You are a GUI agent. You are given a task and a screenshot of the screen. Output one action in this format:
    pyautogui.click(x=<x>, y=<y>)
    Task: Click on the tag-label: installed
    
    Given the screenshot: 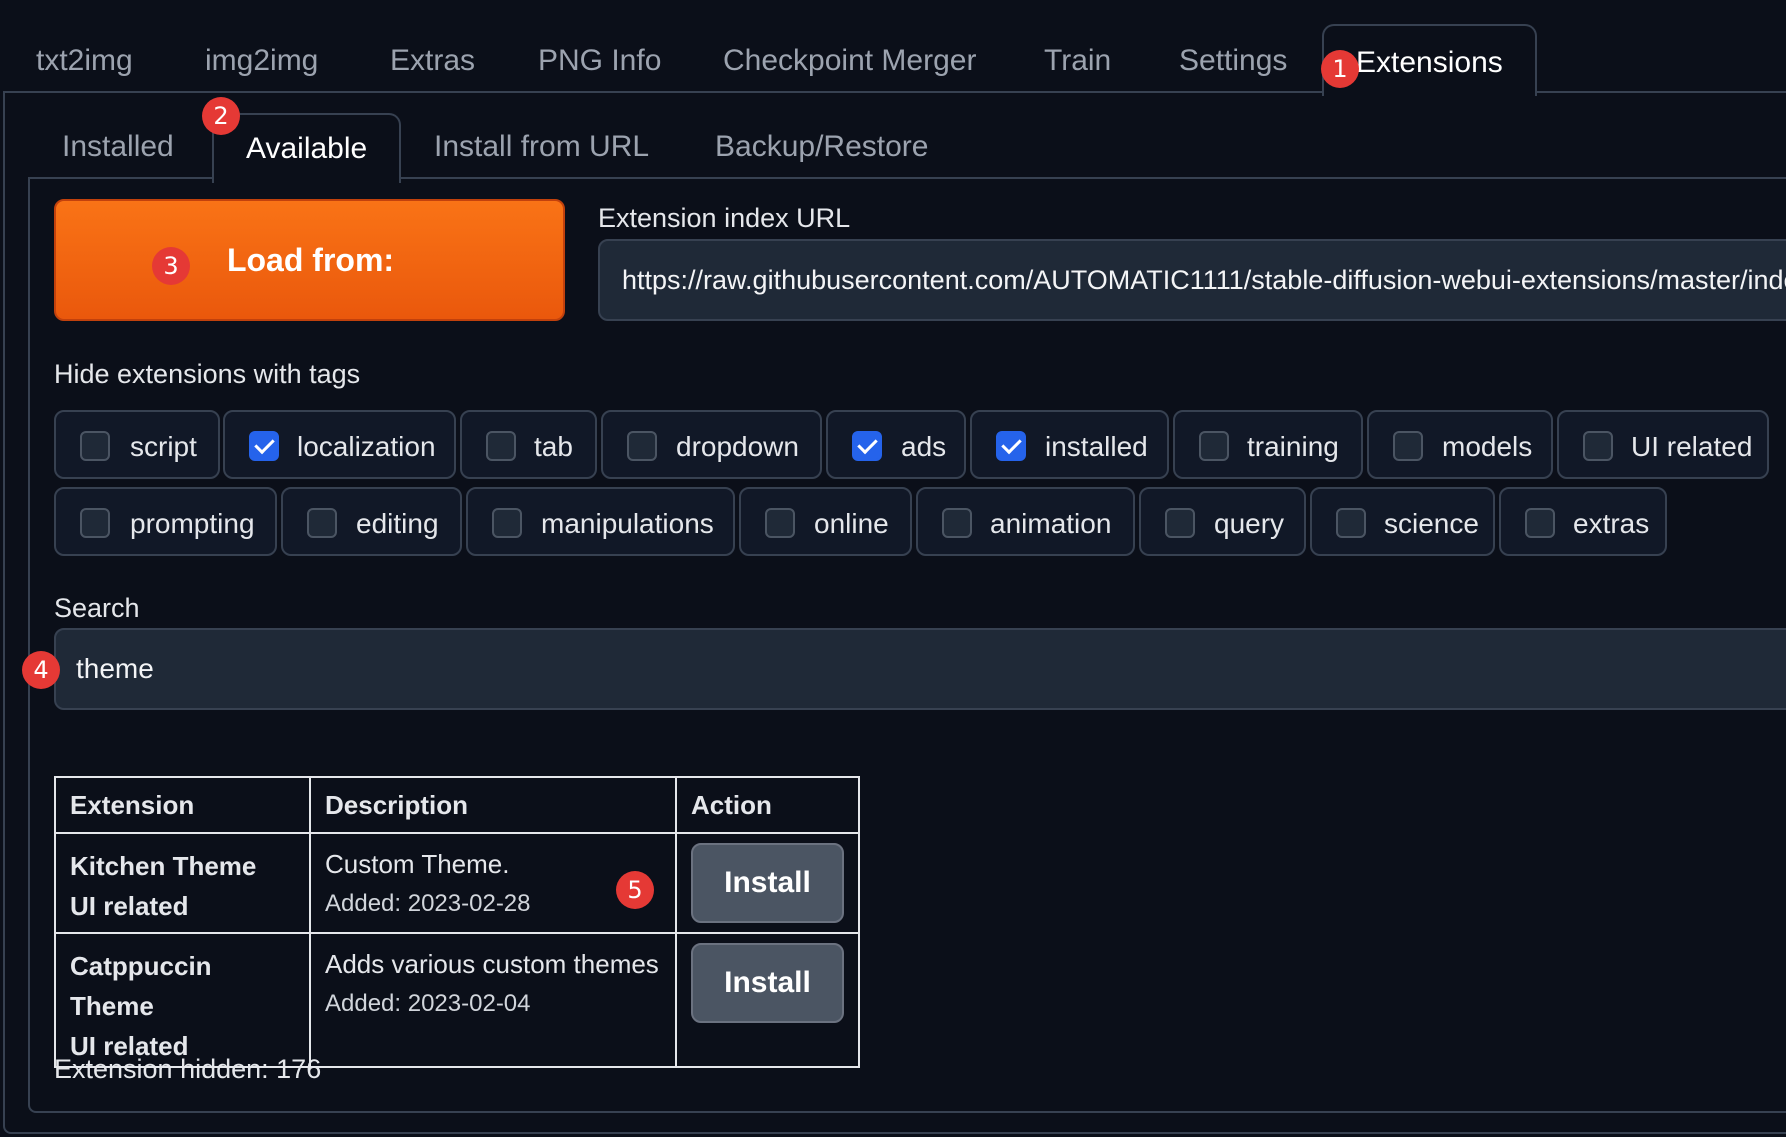 What is the action you would take?
    pyautogui.click(x=1096, y=446)
    